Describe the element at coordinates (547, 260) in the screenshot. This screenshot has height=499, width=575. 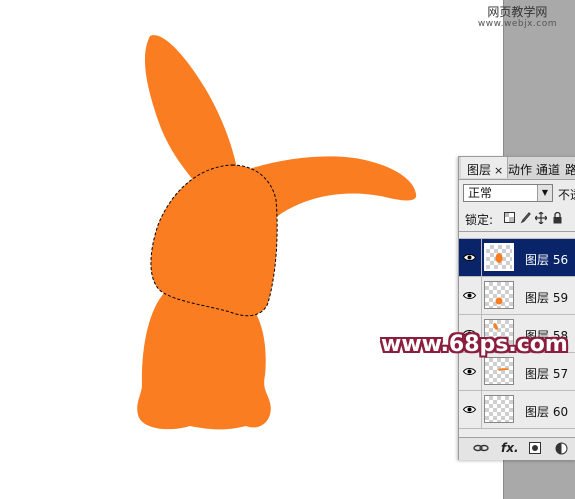
I see `layer-name: 图层 56` at that location.